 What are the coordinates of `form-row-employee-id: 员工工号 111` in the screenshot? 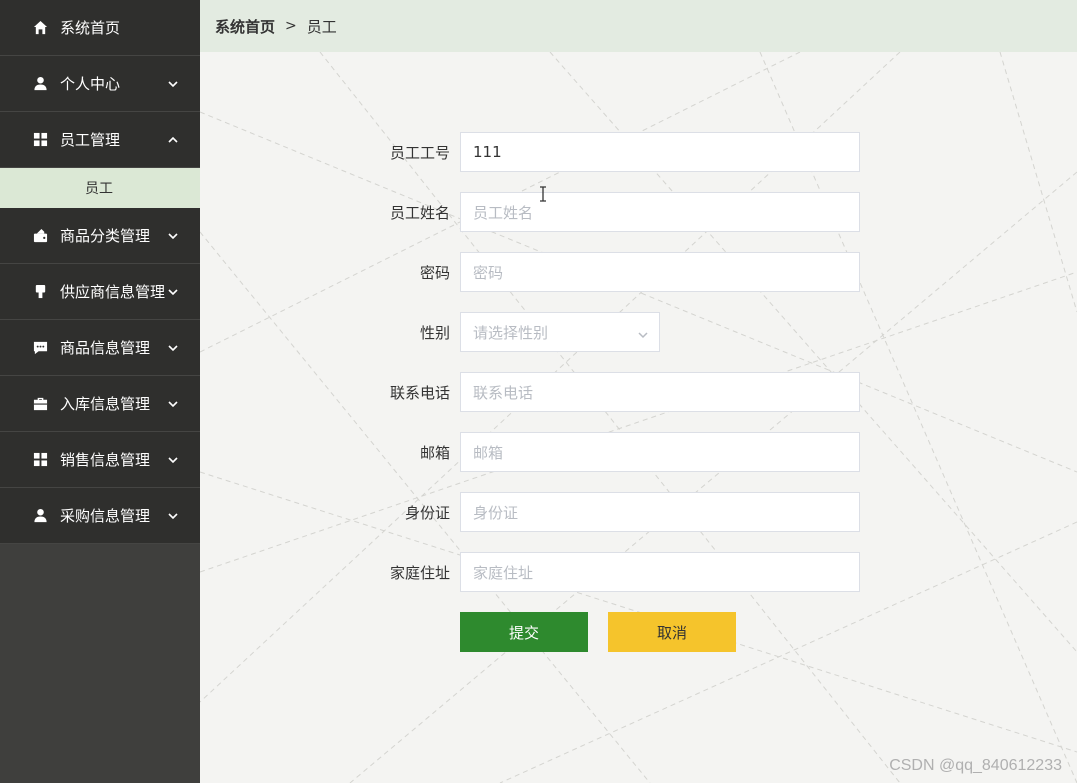 It's located at (638, 152).